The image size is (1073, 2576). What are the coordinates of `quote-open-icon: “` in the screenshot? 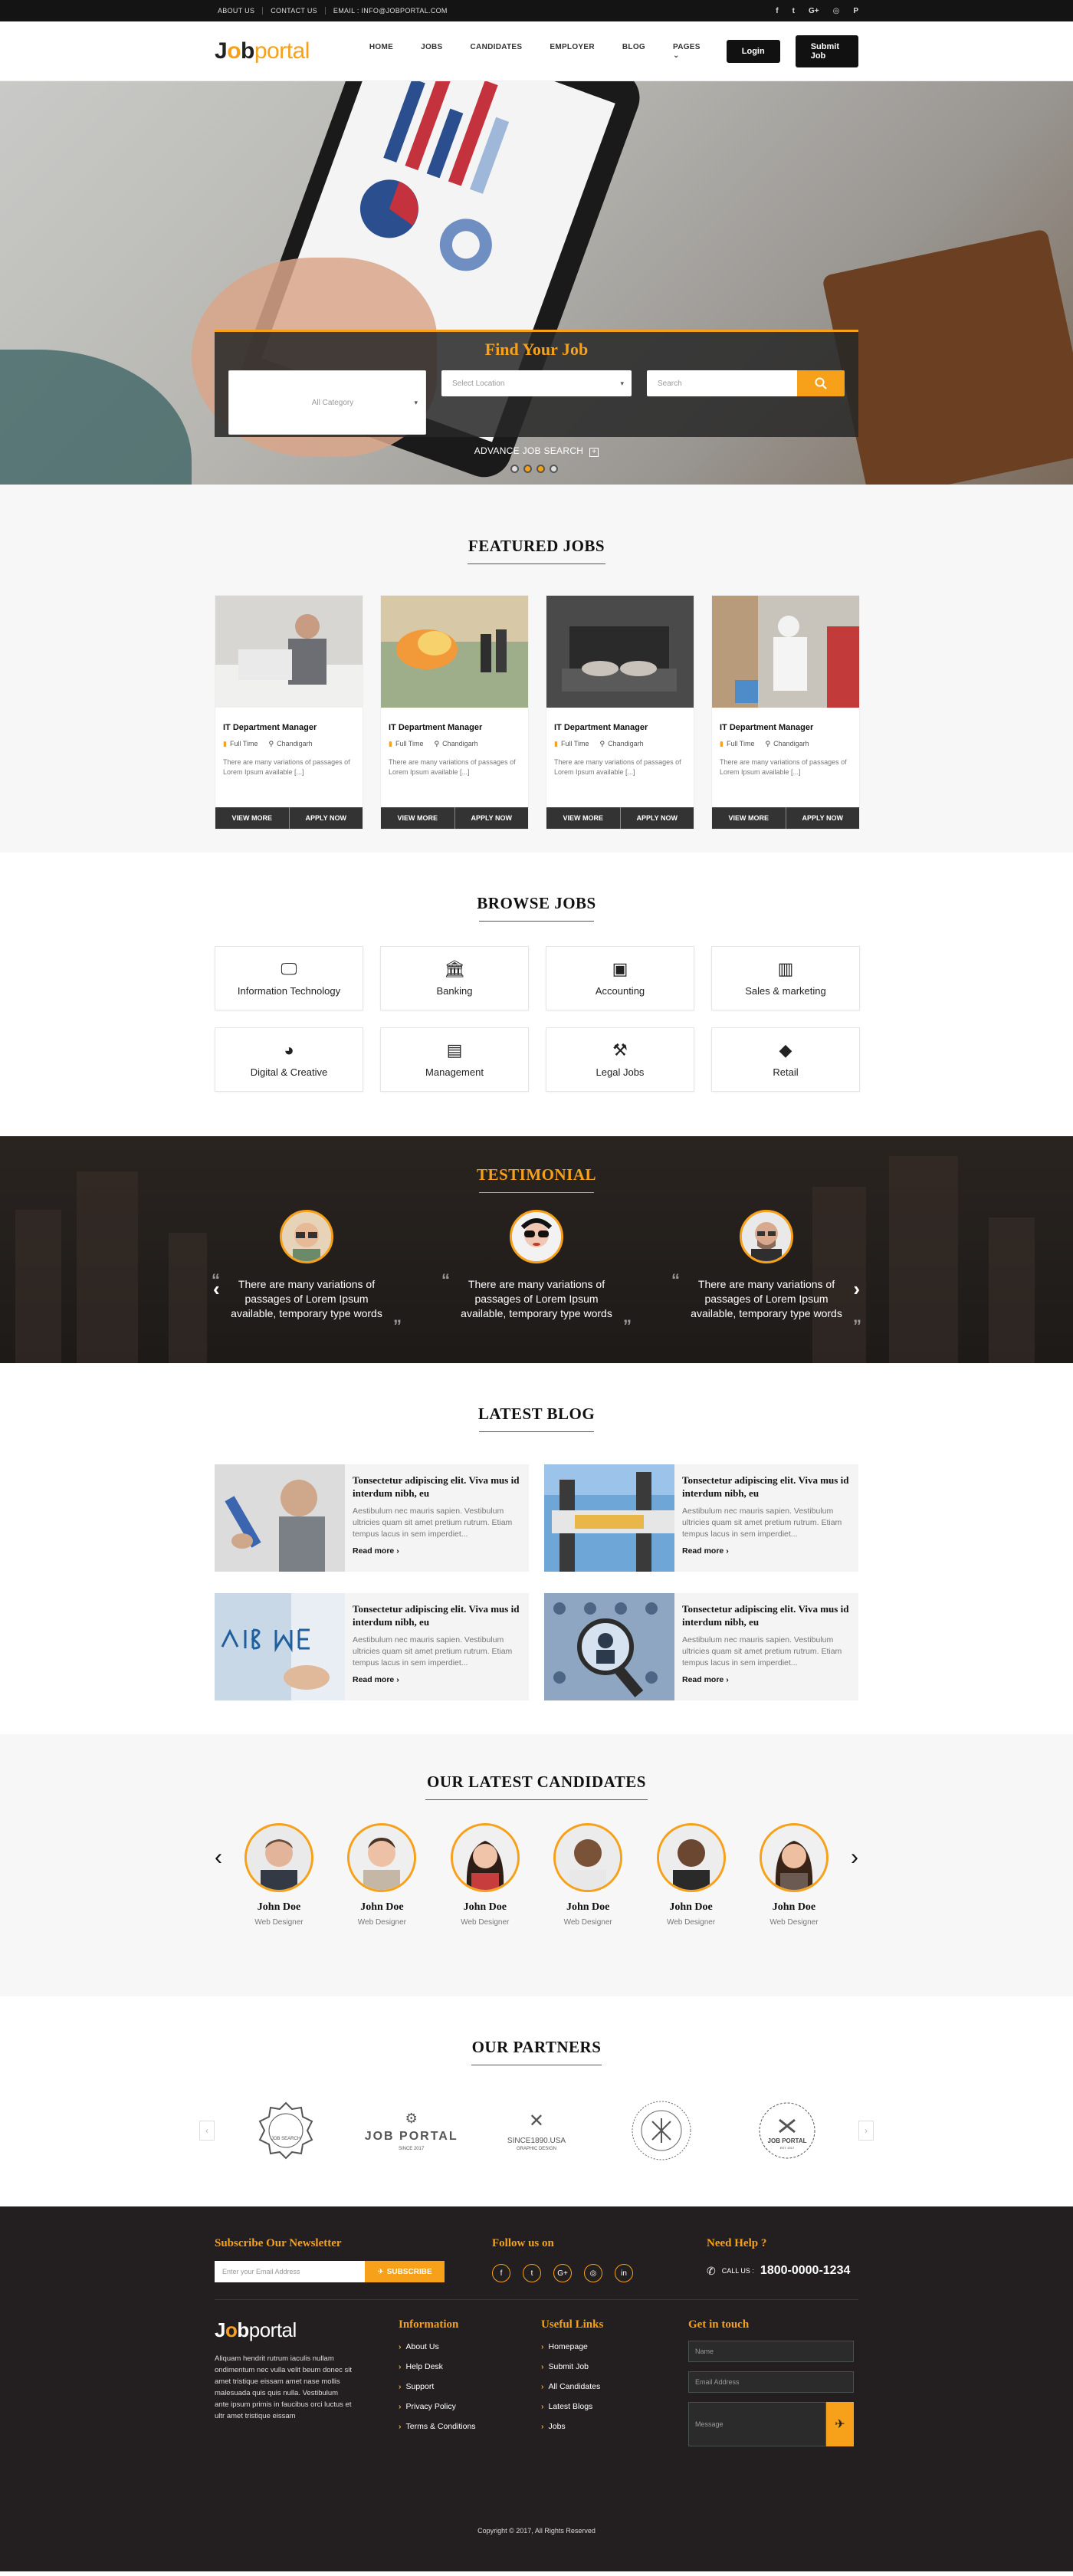 It's located at (445, 1280).